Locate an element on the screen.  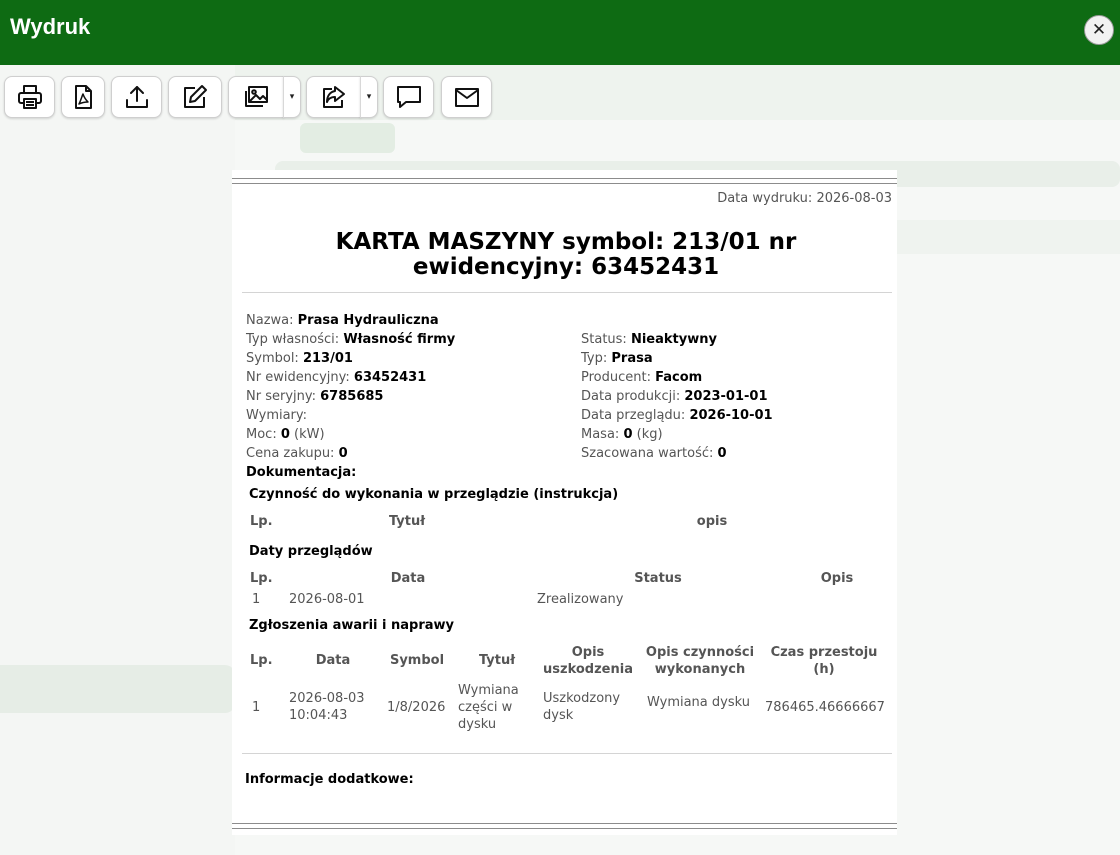
share-button is located at coordinates (333, 97).